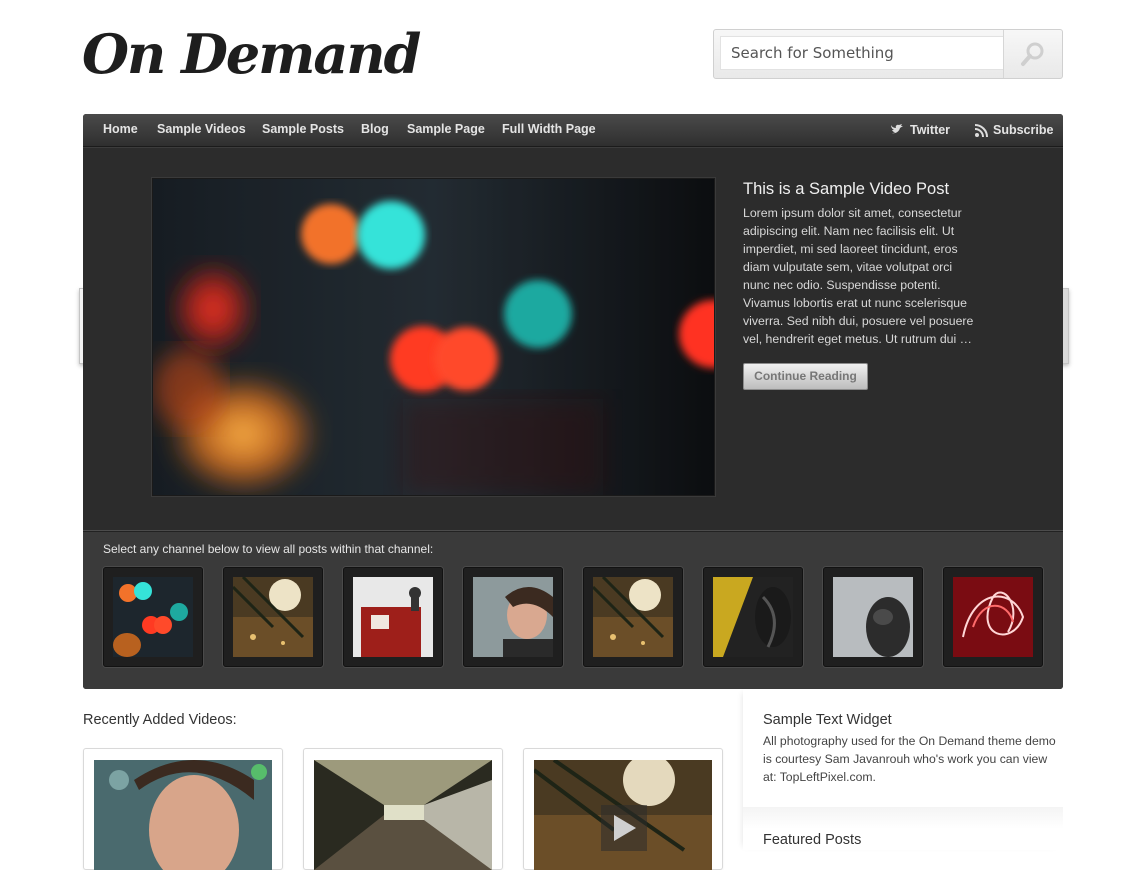 The height and width of the screenshot is (870, 1133). Describe the element at coordinates (120, 130) in the screenshot. I see `nav-item-home: Home` at that location.